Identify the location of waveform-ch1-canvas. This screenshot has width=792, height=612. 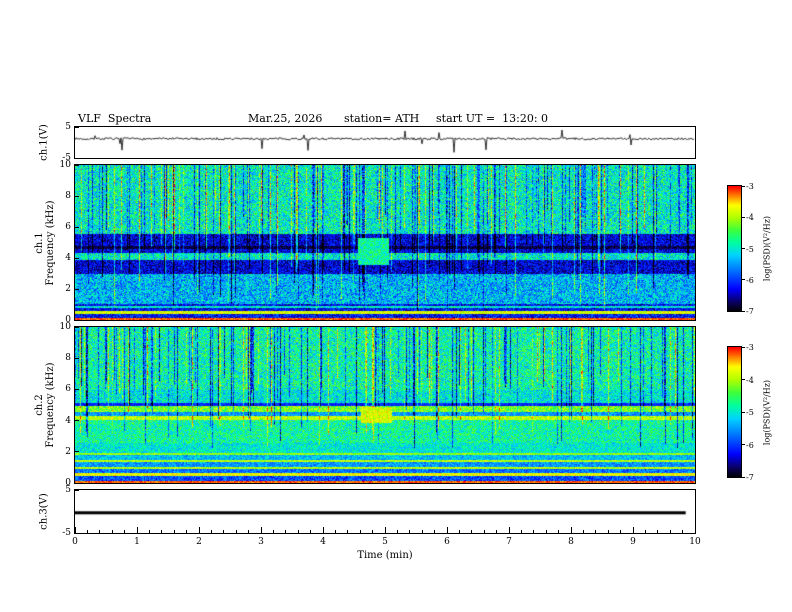
(385, 142).